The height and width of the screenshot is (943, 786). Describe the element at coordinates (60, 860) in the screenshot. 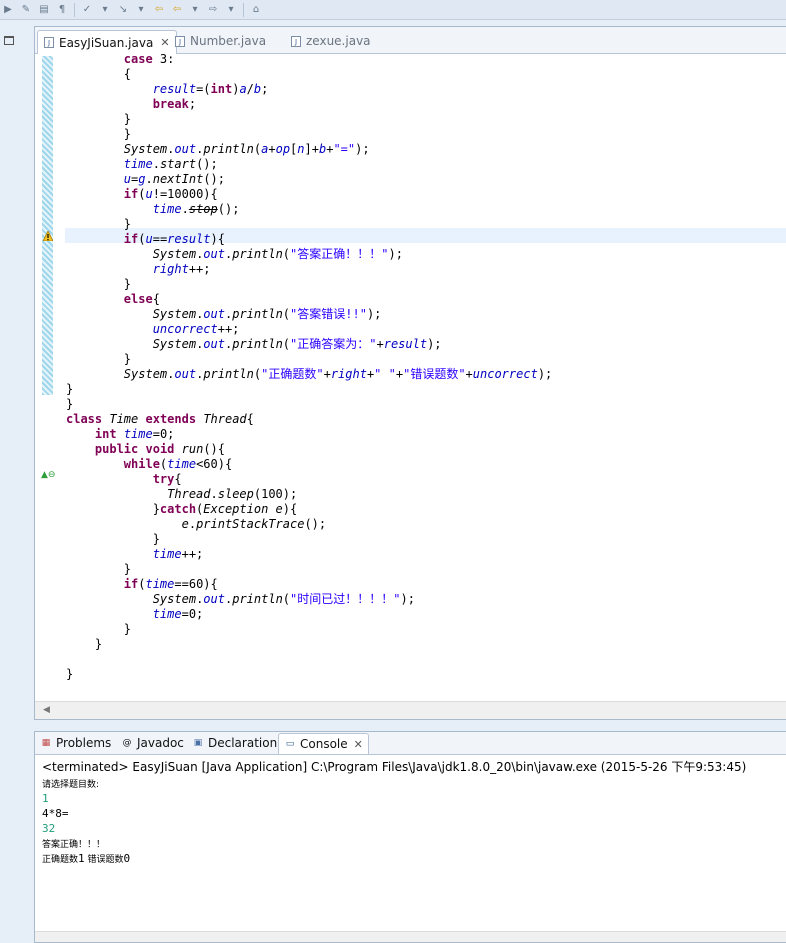

I see `summary-right-label: 正确题数` at that location.